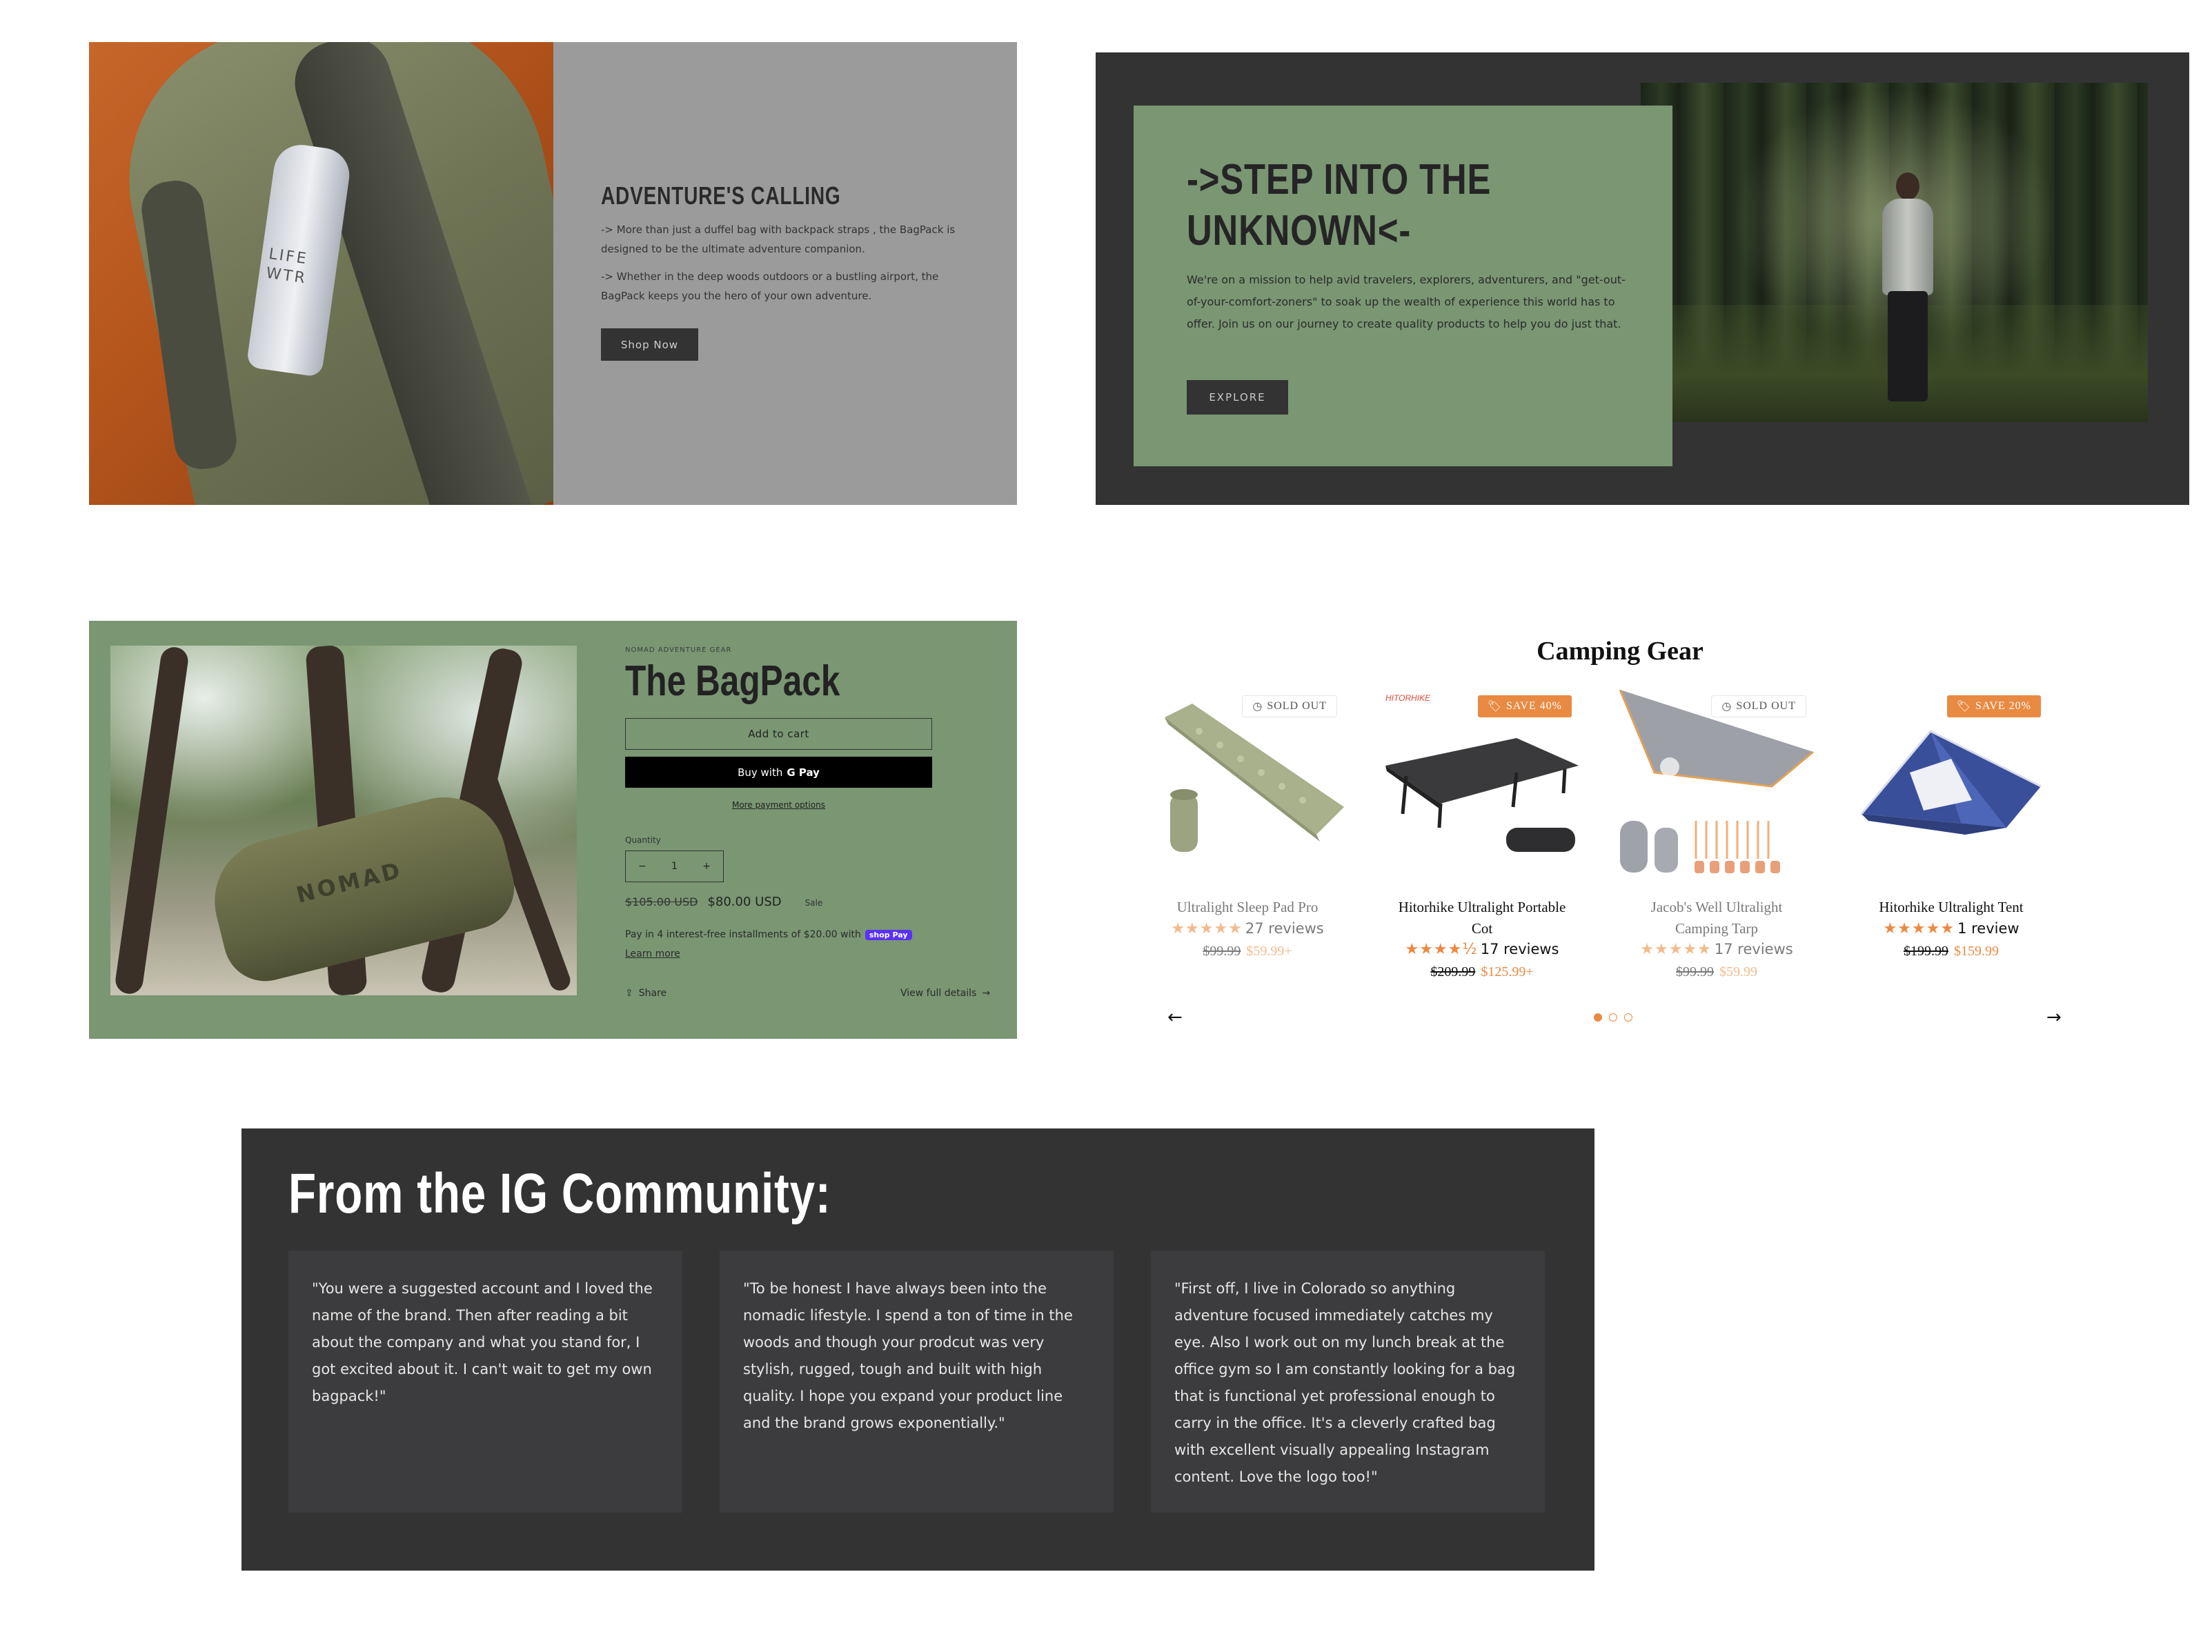 The image size is (2212, 1652). I want to click on decrease-quantity-button: −, so click(642, 867).